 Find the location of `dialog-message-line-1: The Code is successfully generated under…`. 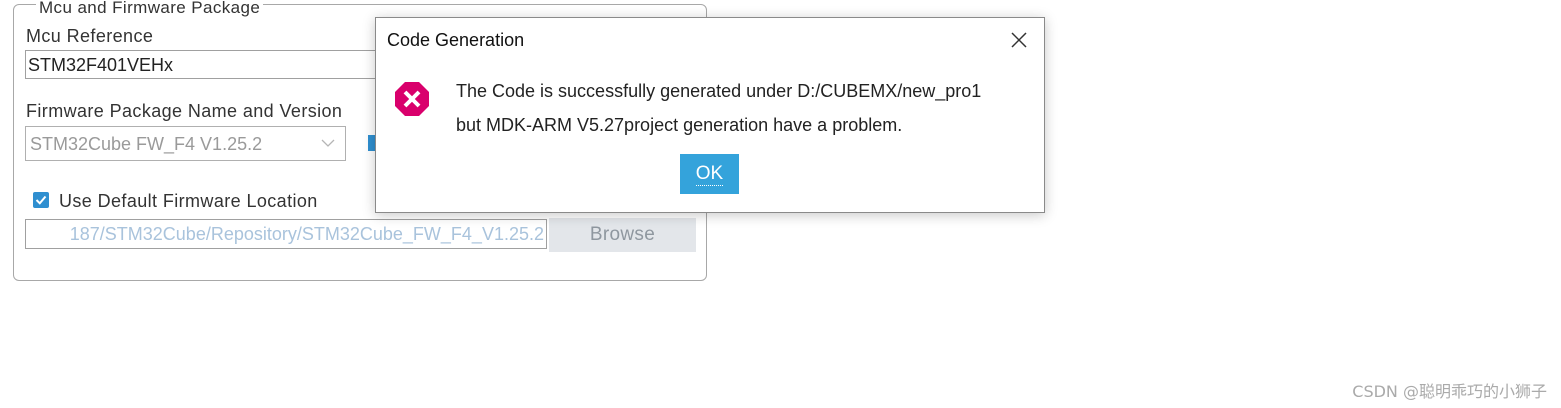

dialog-message-line-1: The Code is successfully generated under… is located at coordinates (719, 91).